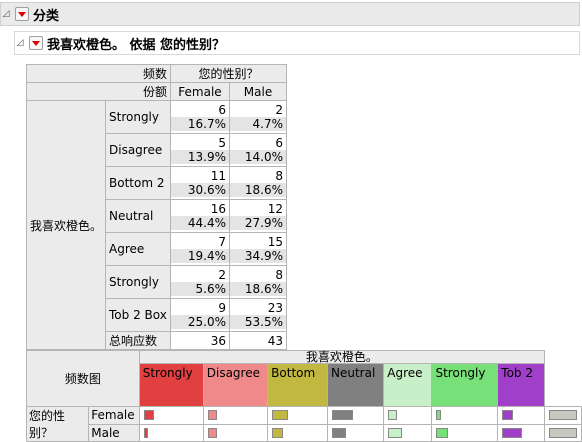  I want to click on column-header: 您的性别？, so click(228, 73).